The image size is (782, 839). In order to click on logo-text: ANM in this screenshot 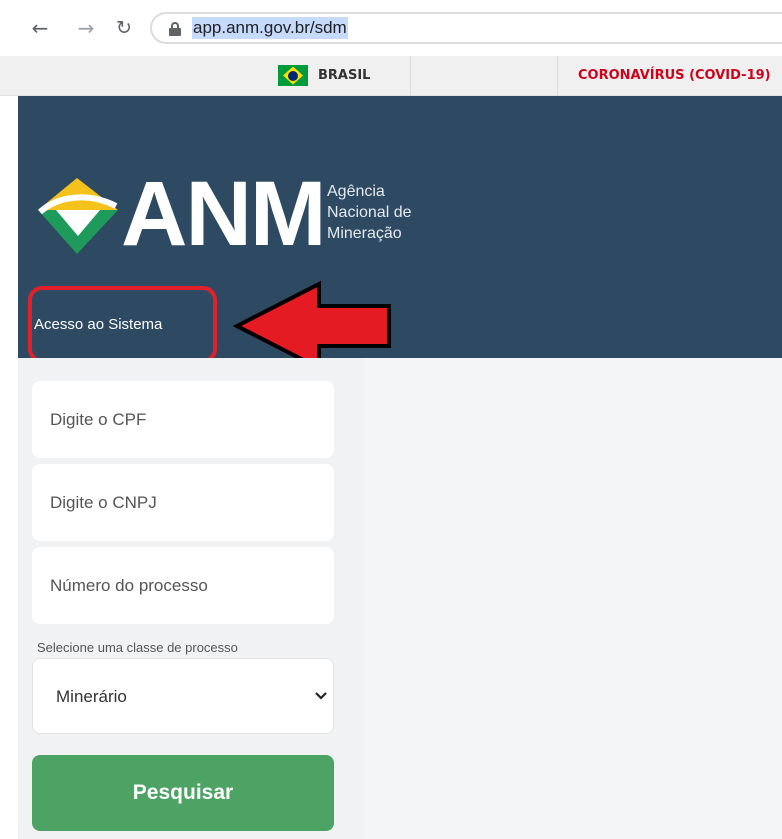, I will do `click(224, 214)`.